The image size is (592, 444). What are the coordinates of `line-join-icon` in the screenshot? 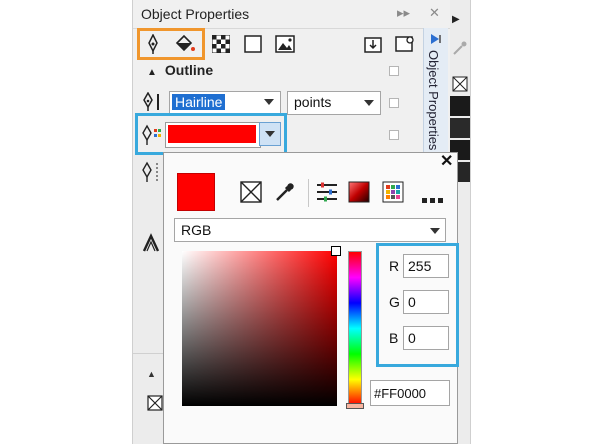 It's located at (151, 245).